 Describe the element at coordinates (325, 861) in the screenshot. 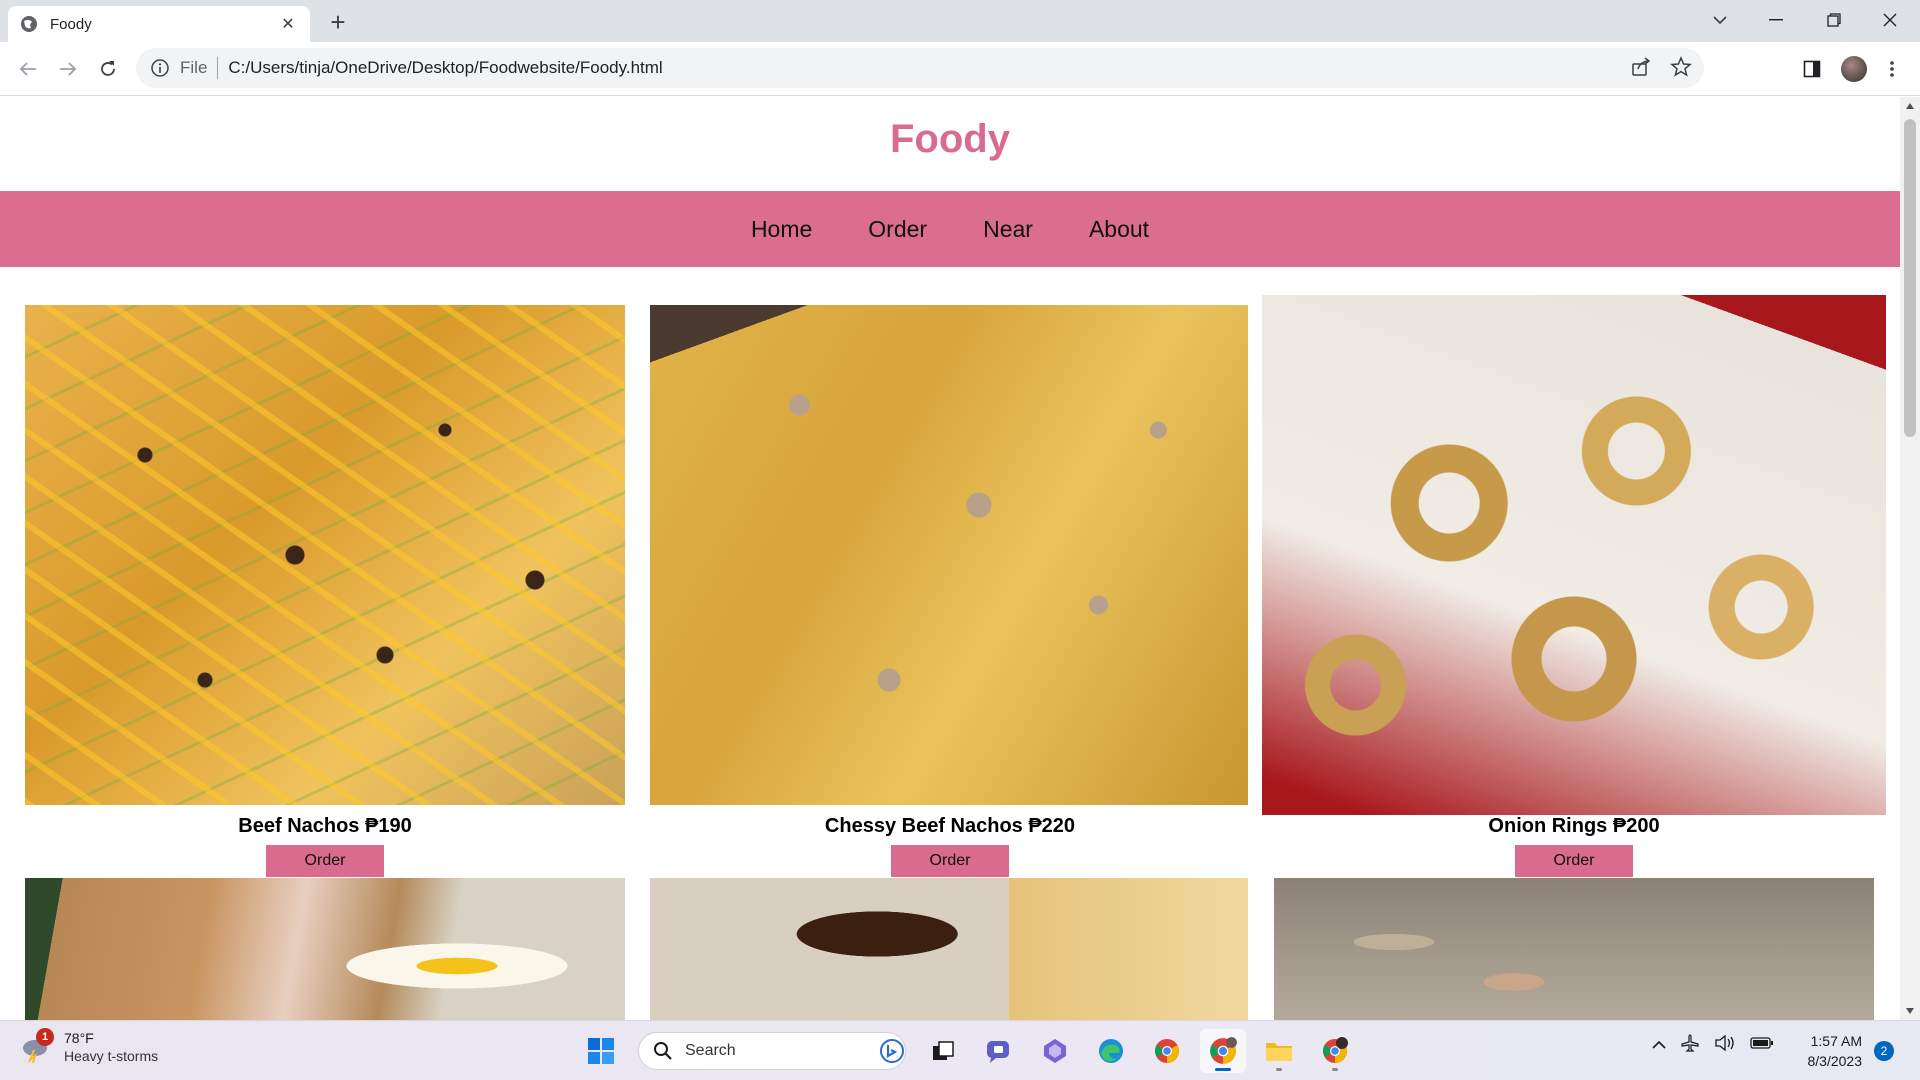

I see `order-button-beef-nachos: Order` at that location.